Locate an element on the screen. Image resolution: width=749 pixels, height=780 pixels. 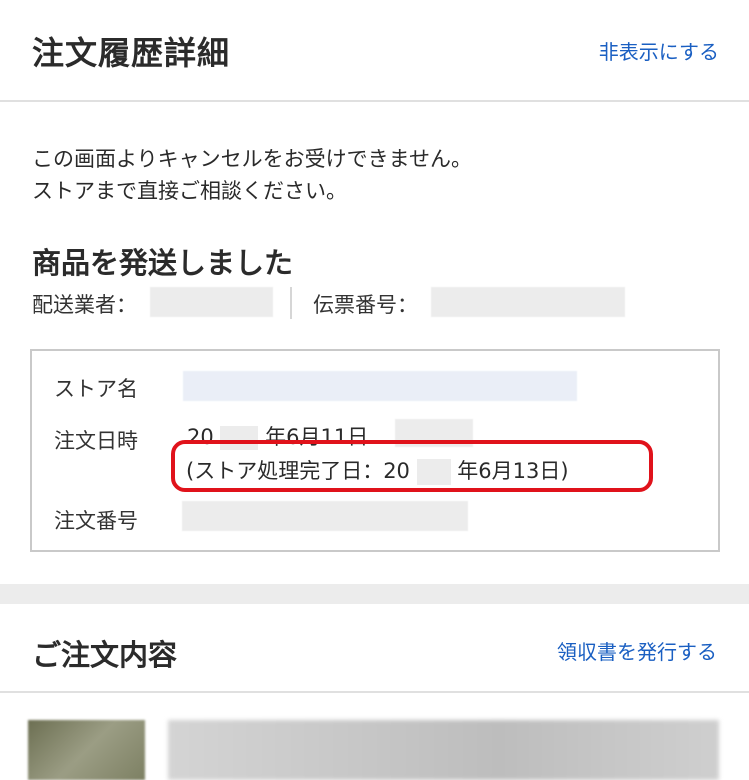
carrier-value-redacted is located at coordinates (211, 302).